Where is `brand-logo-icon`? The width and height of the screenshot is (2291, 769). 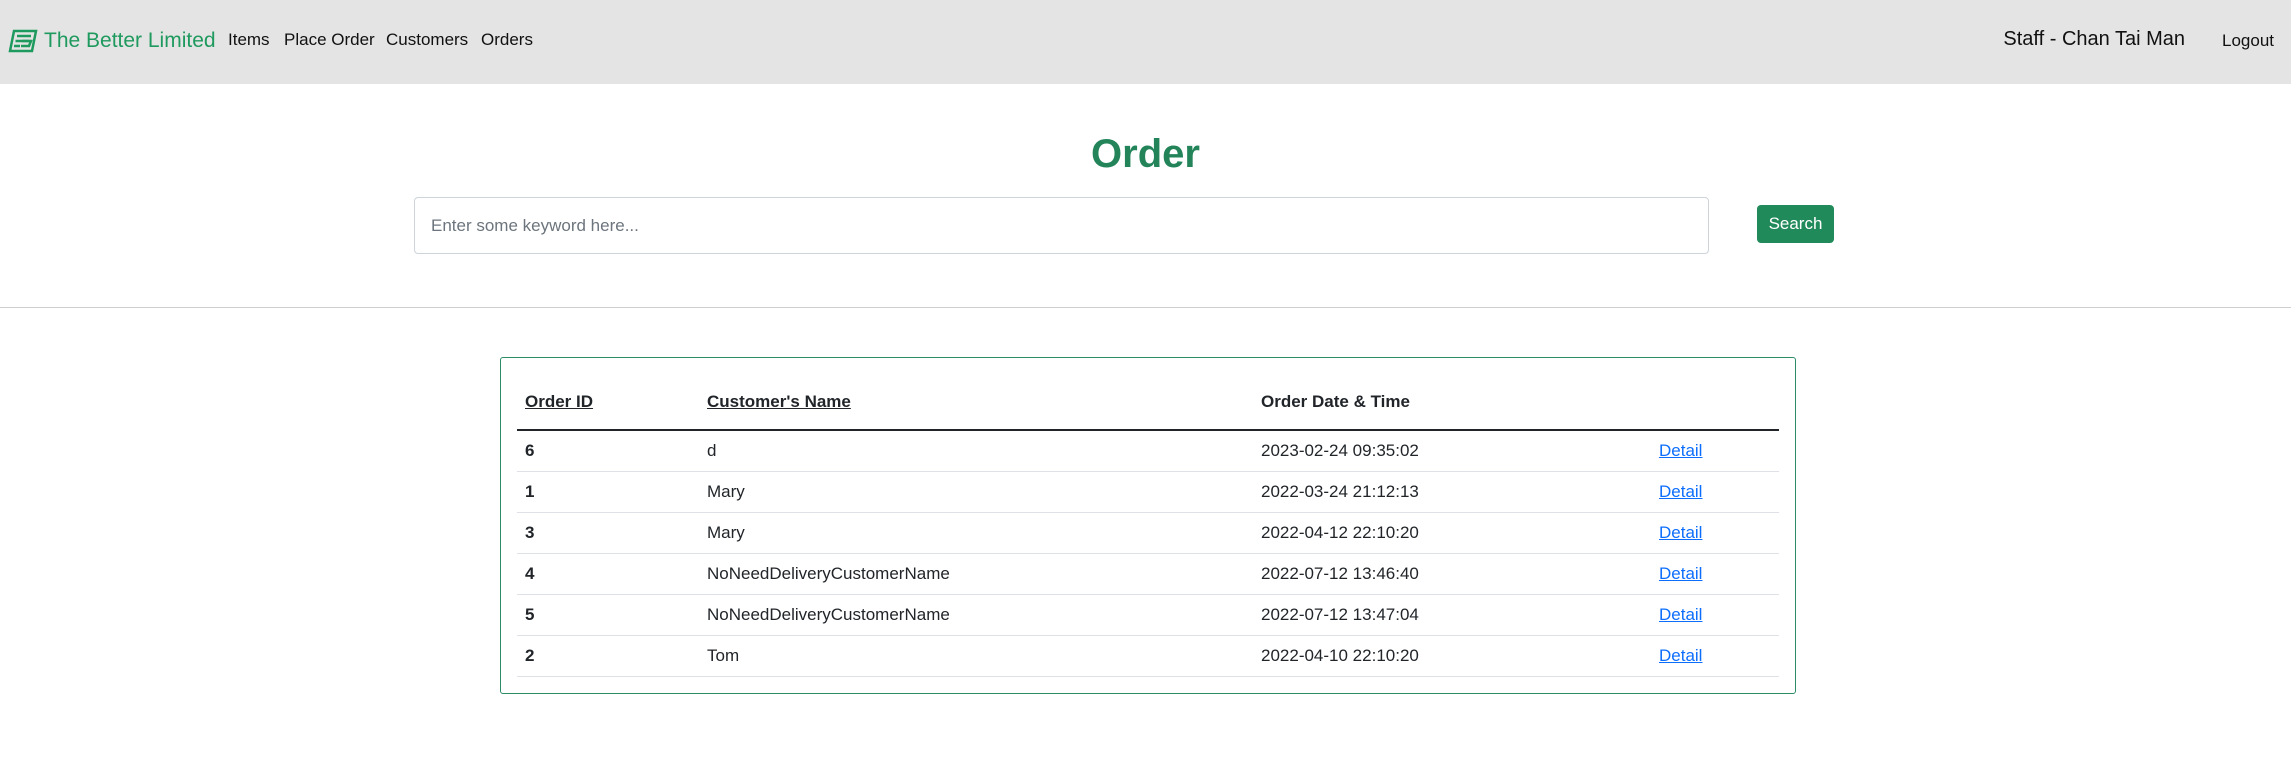
brand-logo-icon is located at coordinates (23, 41).